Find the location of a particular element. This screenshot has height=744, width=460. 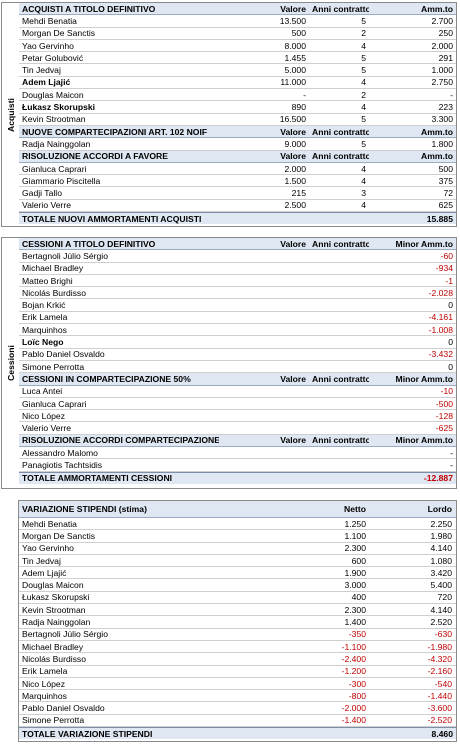

cessioni-side-label: Cessioni is located at coordinates (10, 363).